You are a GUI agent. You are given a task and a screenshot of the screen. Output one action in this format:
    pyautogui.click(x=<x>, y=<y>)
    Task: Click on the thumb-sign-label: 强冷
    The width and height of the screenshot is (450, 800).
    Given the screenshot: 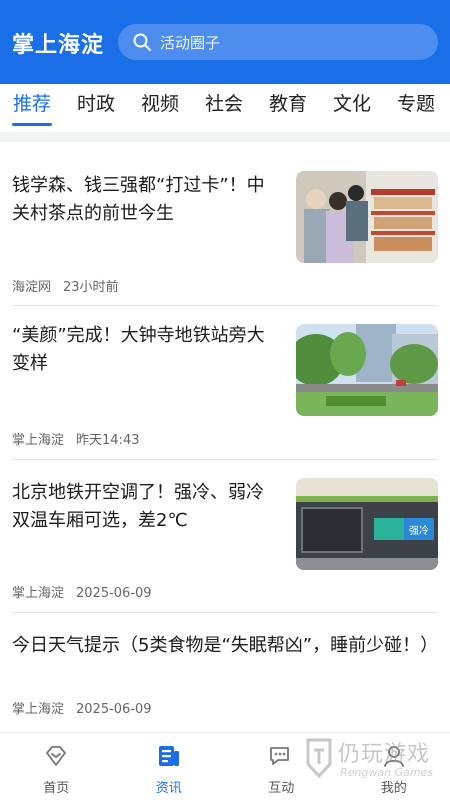 What is the action you would take?
    pyautogui.click(x=419, y=530)
    